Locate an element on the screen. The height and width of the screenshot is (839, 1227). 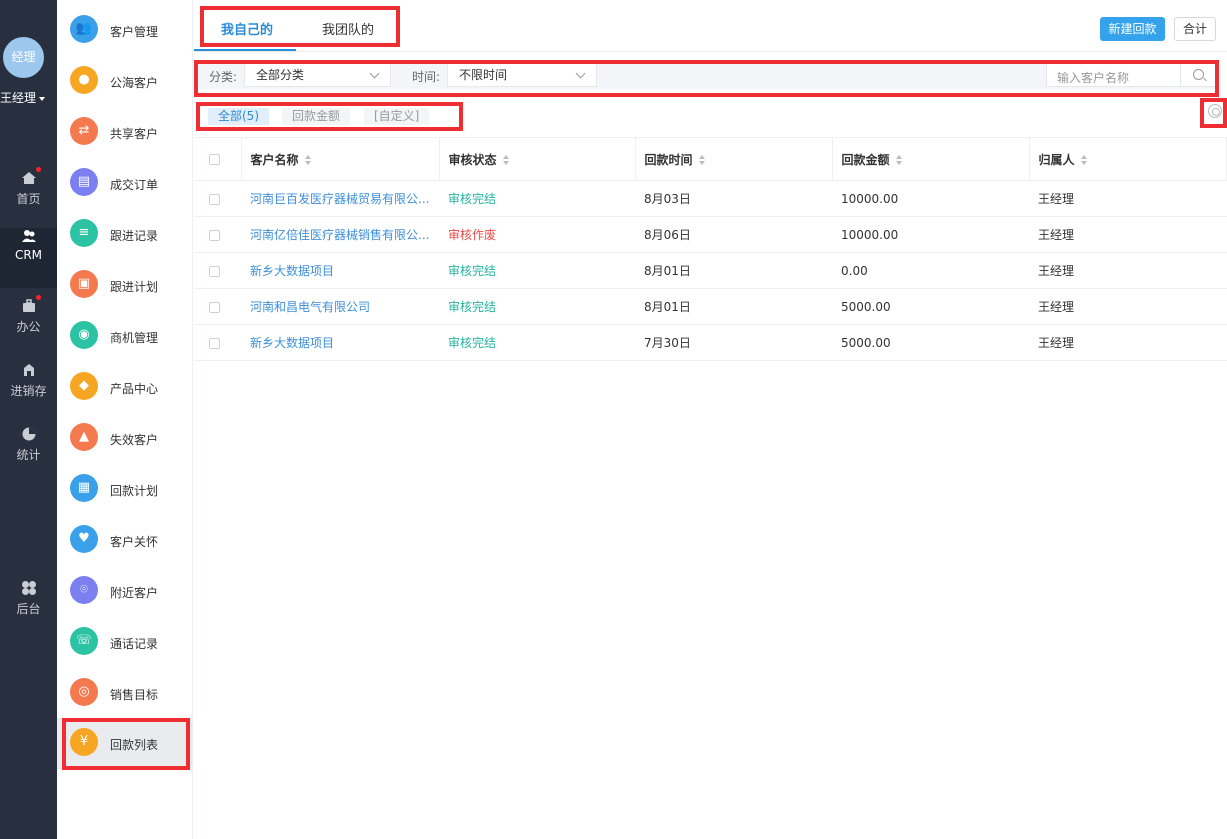
sidebar-item-products: ◆ 产品中心 is located at coordinates (125, 394).